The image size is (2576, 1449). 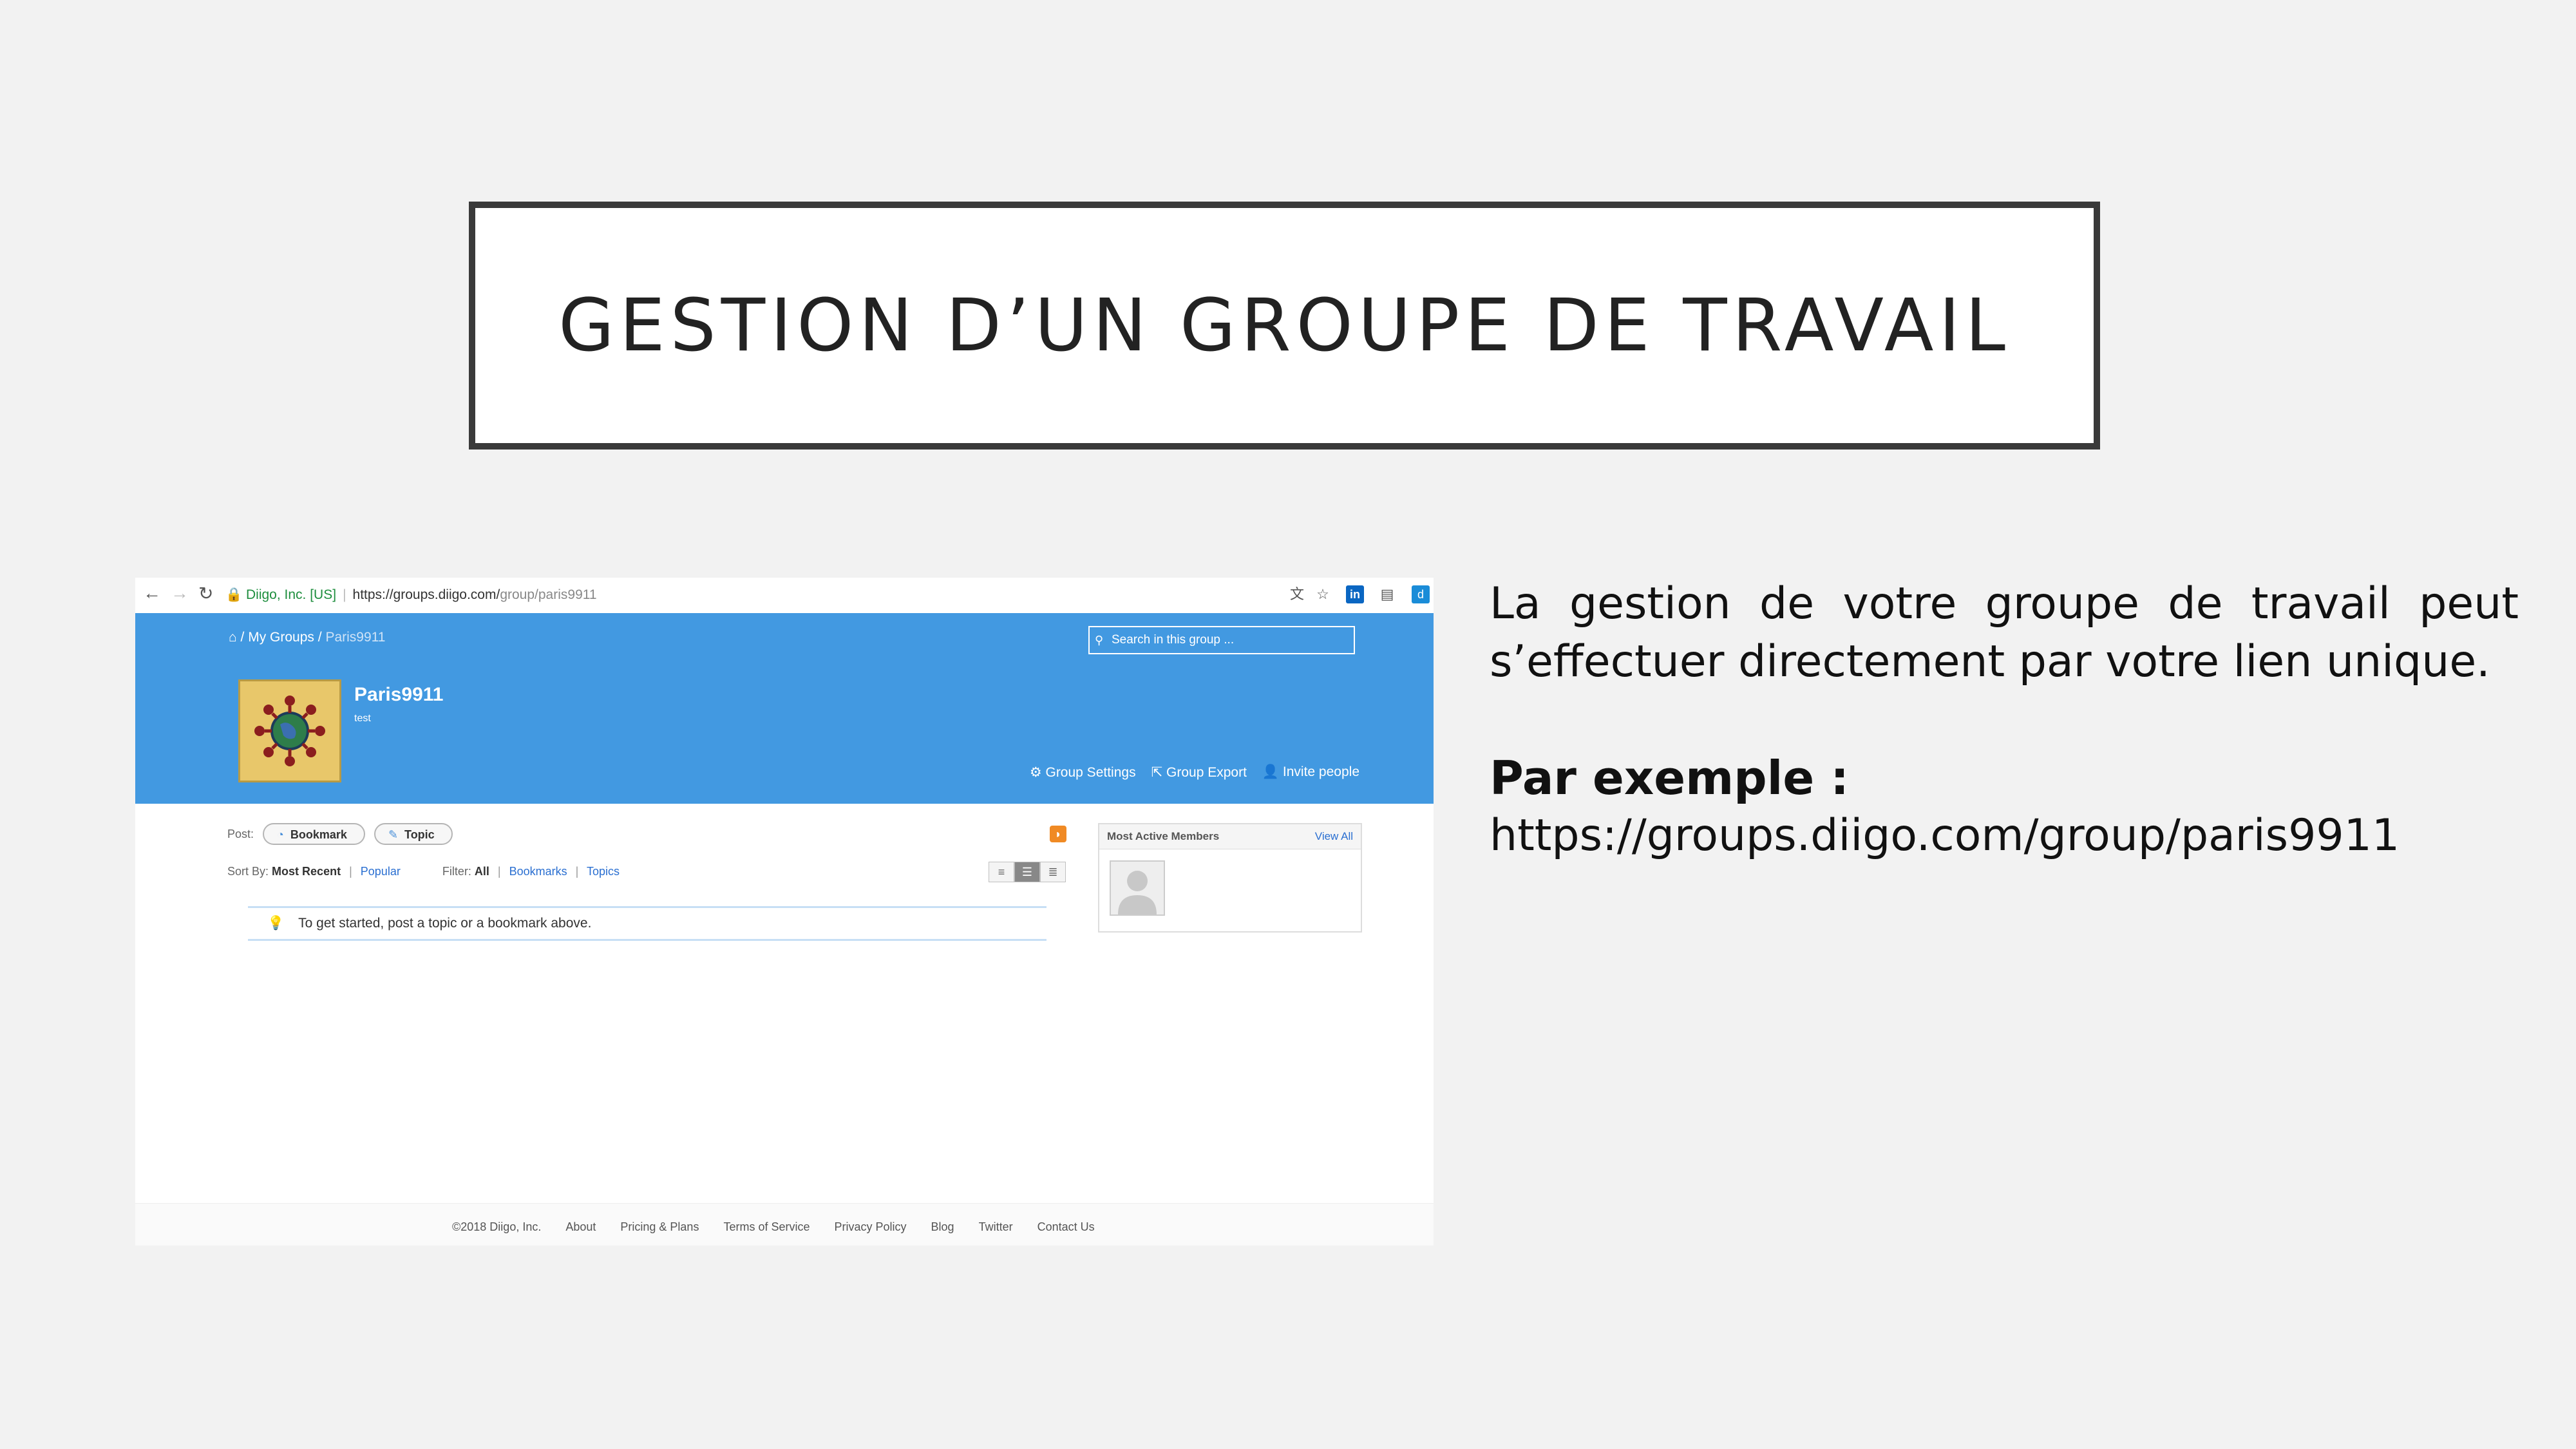 I want to click on sort-popular: Popular, so click(x=381, y=872).